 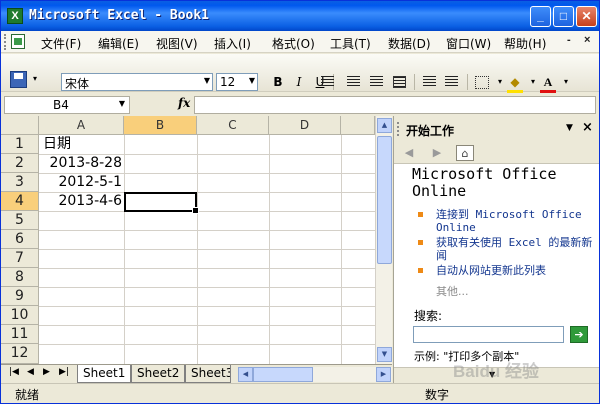 I want to click on forward-icon: ▶, so click(x=437, y=153).